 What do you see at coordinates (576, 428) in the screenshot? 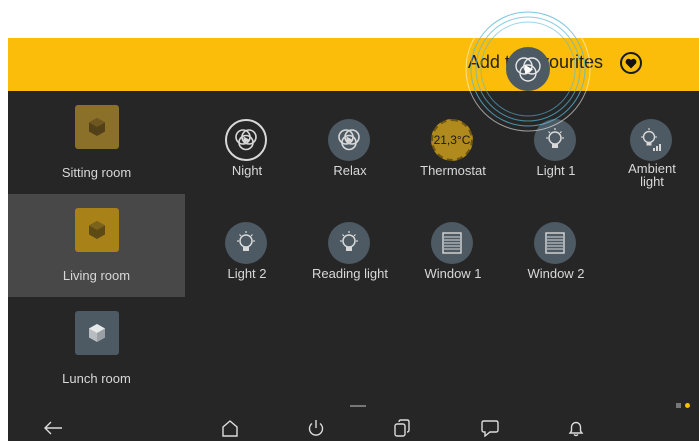
I see `bell-icon` at bounding box center [576, 428].